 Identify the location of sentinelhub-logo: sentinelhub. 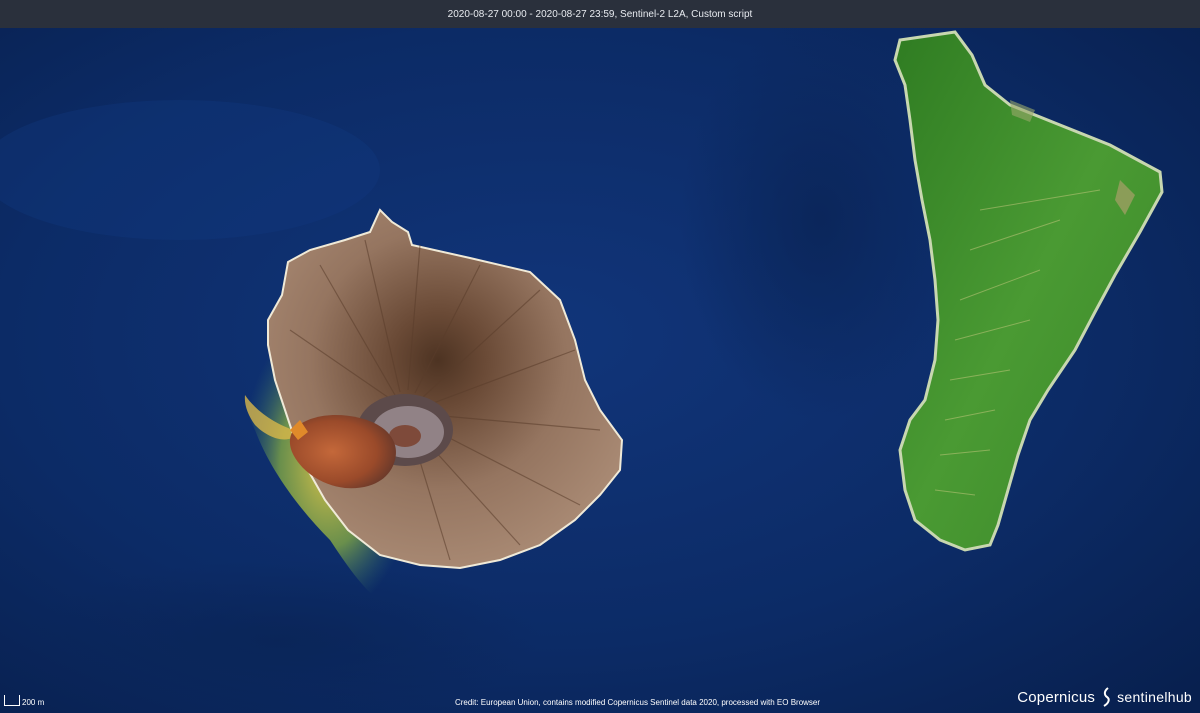
(1154, 697).